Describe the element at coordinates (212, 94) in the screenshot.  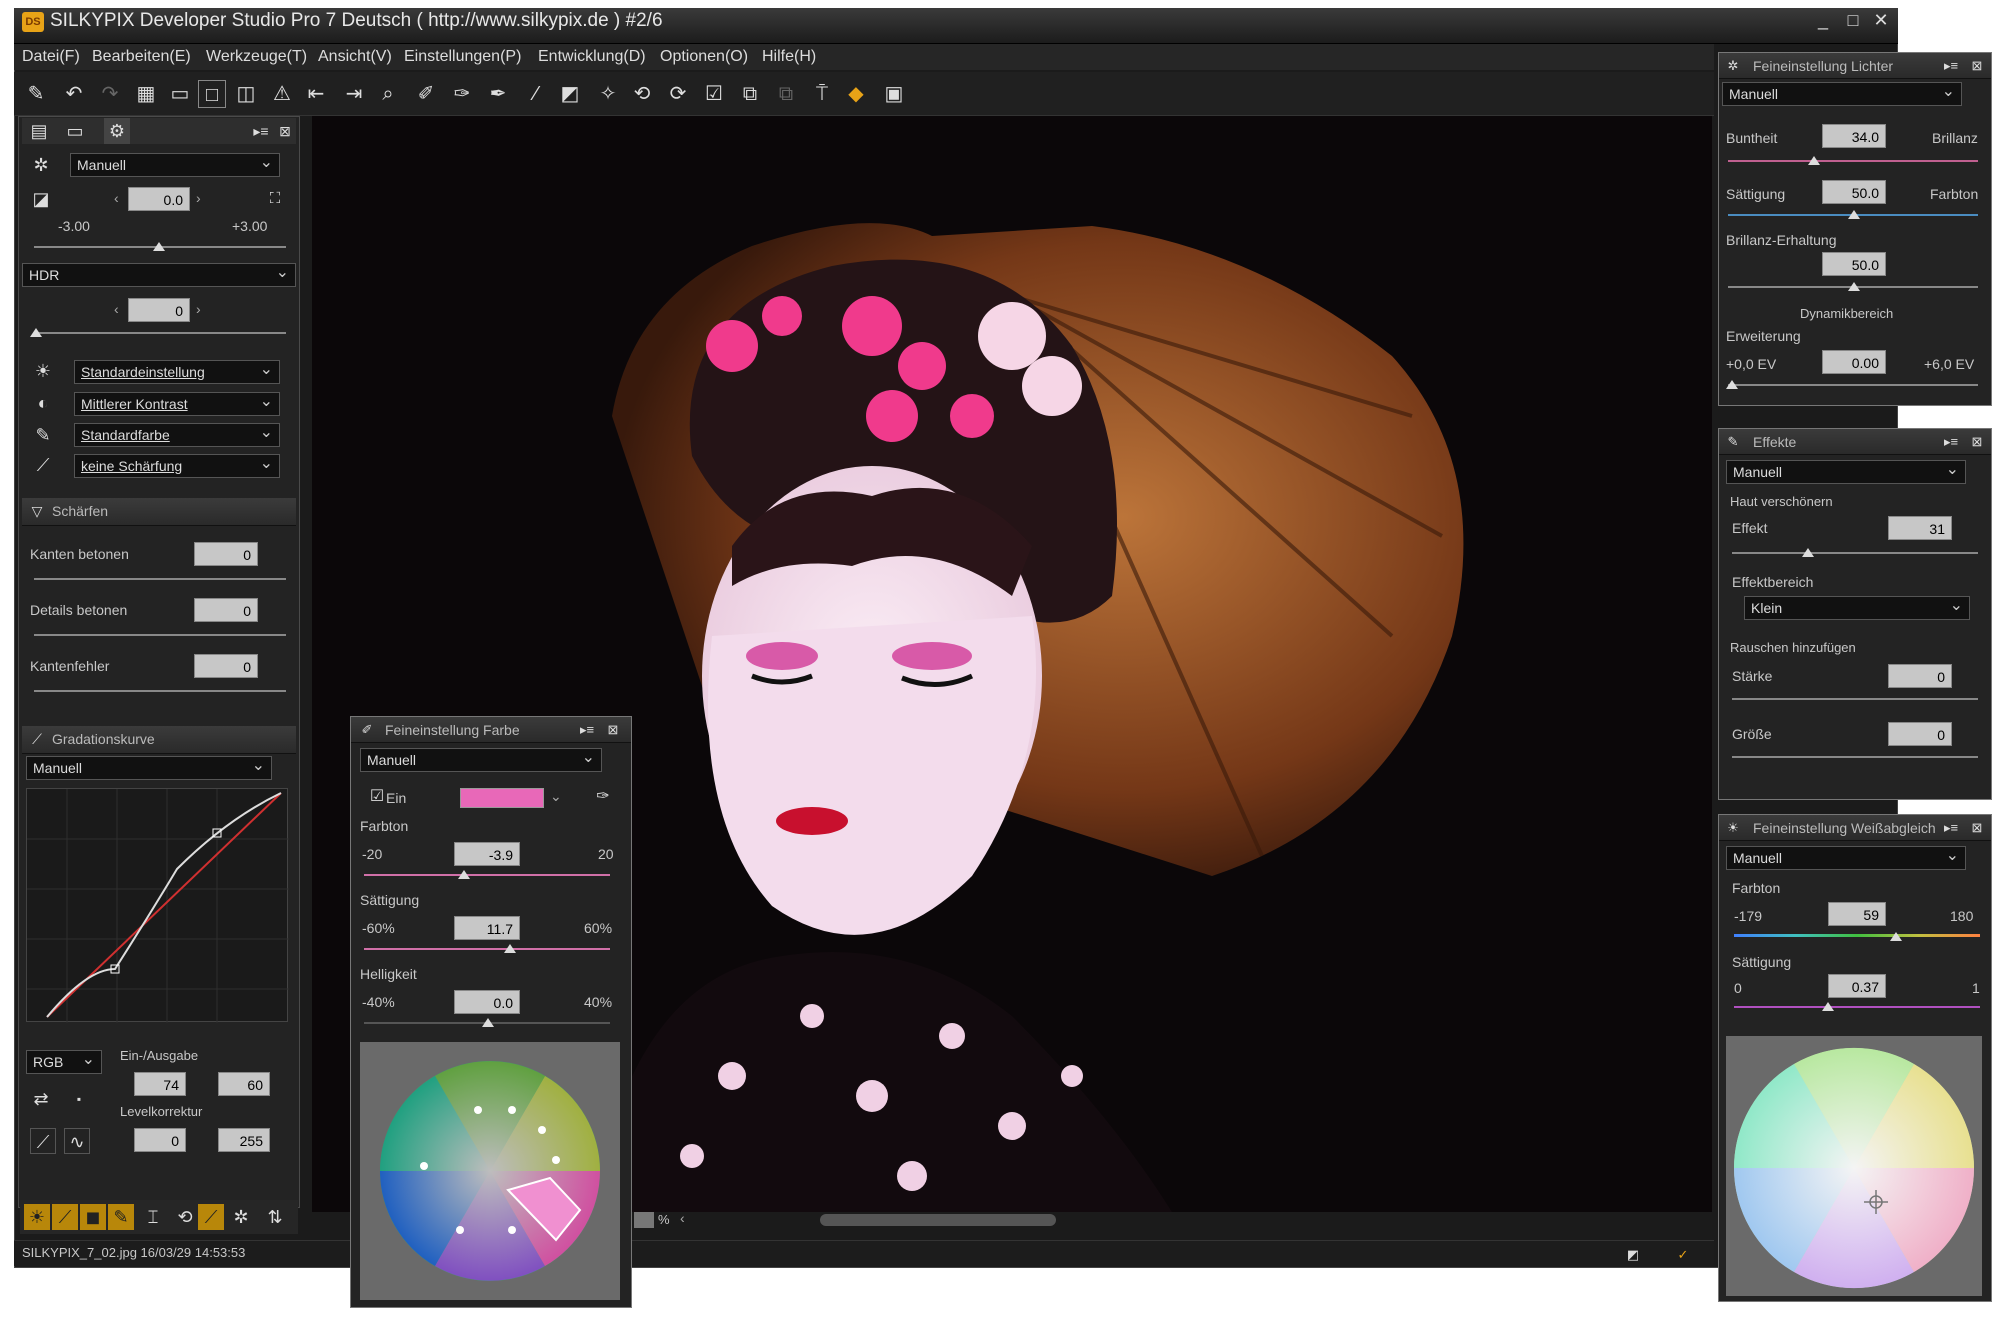
I see `single-view-icon: □` at that location.